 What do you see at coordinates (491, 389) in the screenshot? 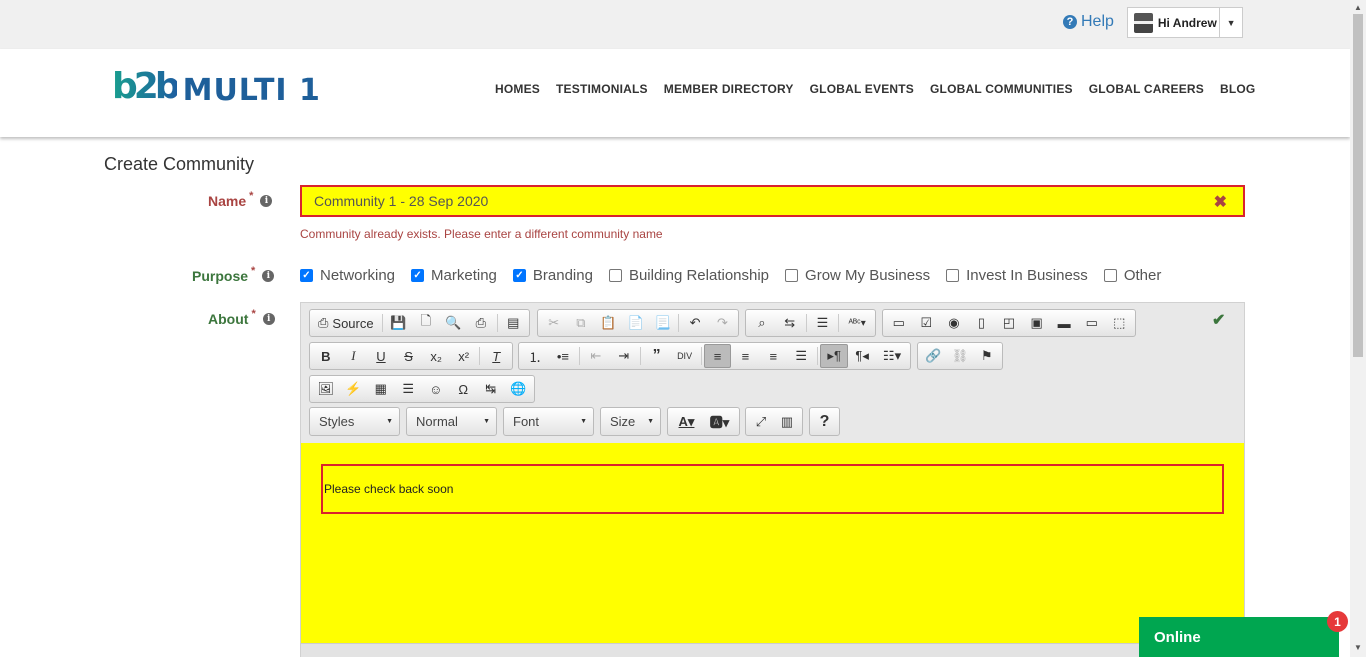
I see `page-break-icon: ↹` at bounding box center [491, 389].